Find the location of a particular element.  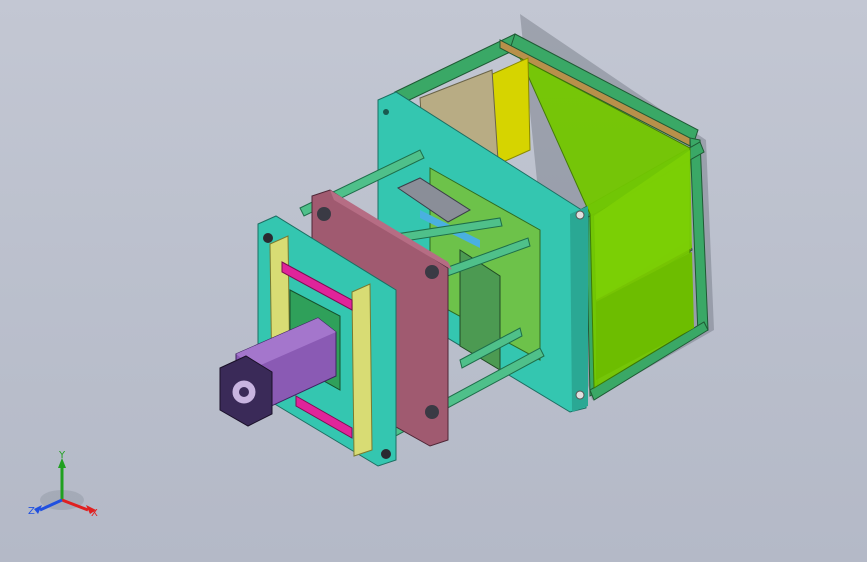

yellow-bar-right is located at coordinates (362, 370).